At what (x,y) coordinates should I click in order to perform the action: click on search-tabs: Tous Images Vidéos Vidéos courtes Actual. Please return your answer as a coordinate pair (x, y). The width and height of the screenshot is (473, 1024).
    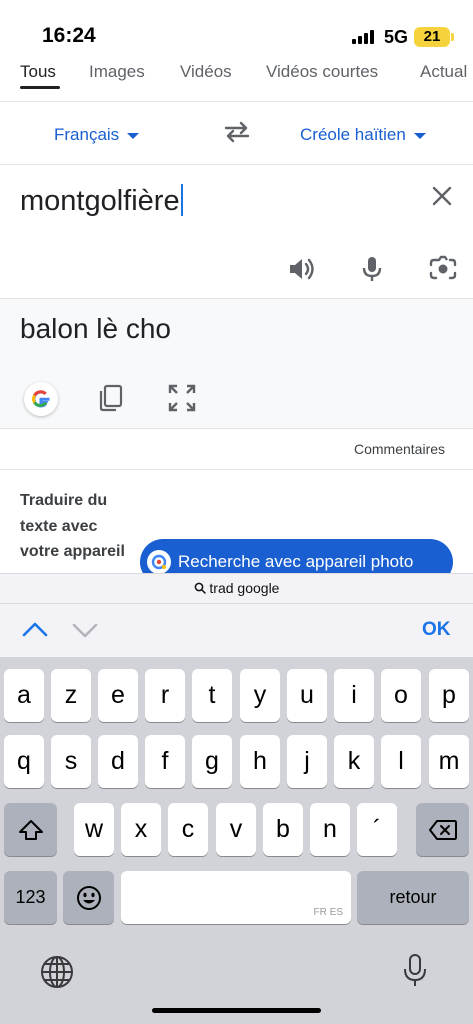
    Looking at the image, I should click on (236, 79).